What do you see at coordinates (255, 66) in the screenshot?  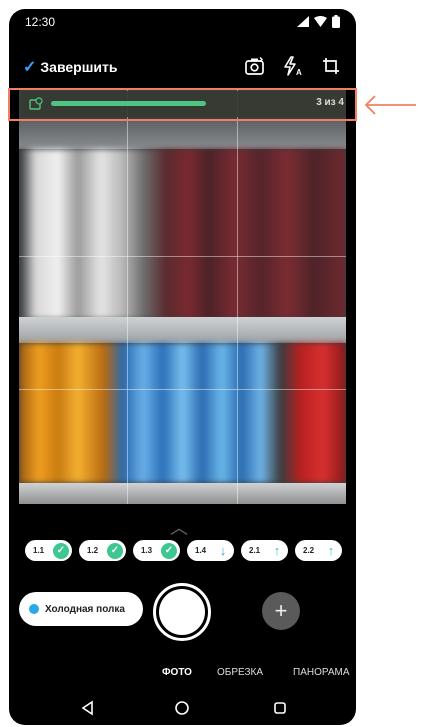 I see `switch-camera-icon` at bounding box center [255, 66].